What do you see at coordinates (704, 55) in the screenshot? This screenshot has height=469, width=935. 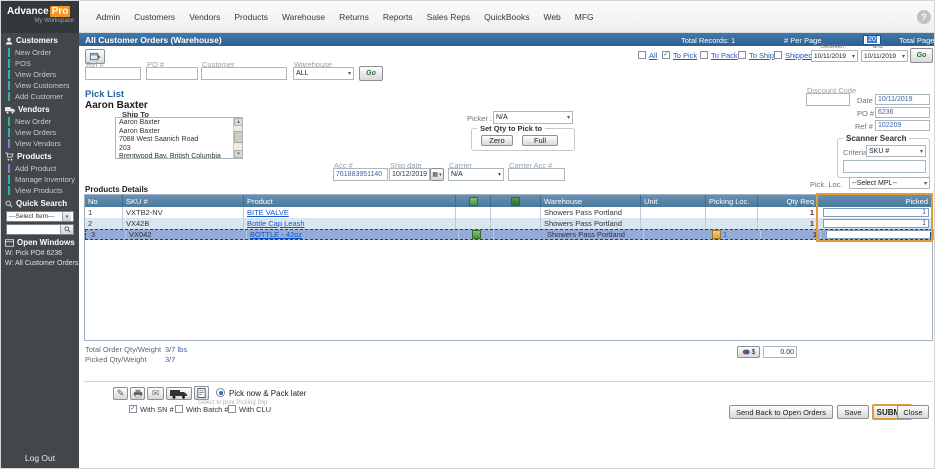 I see `status-to-pack-checkbox` at bounding box center [704, 55].